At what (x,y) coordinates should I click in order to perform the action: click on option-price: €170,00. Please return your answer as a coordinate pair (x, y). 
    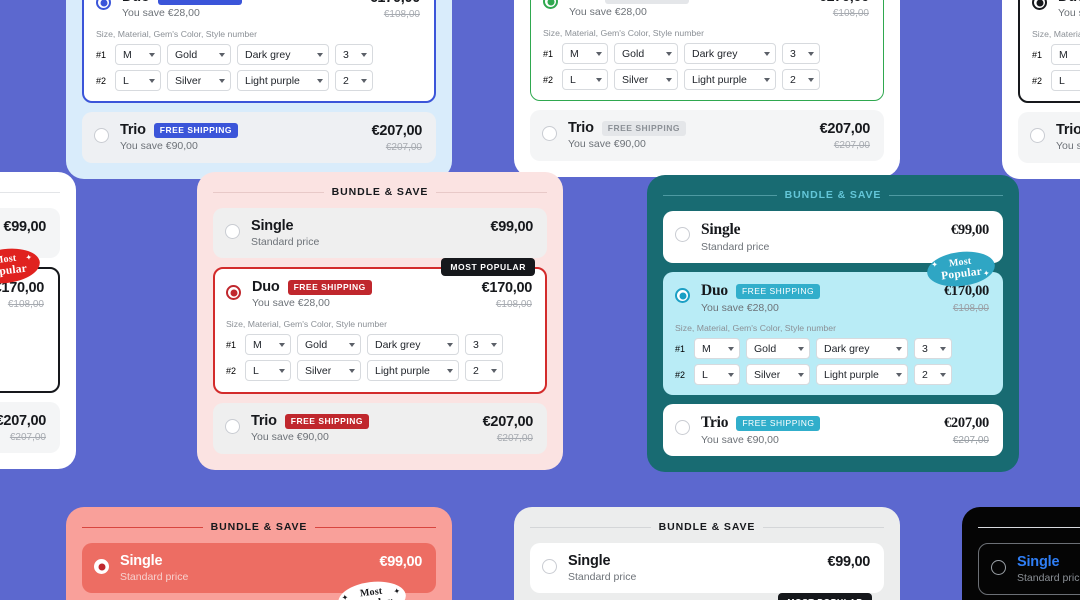
    Looking at the image, I should click on (395, 3).